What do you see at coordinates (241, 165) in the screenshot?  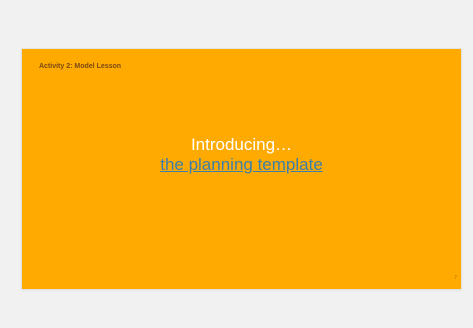 I see `planning-template-link: the planning template` at bounding box center [241, 165].